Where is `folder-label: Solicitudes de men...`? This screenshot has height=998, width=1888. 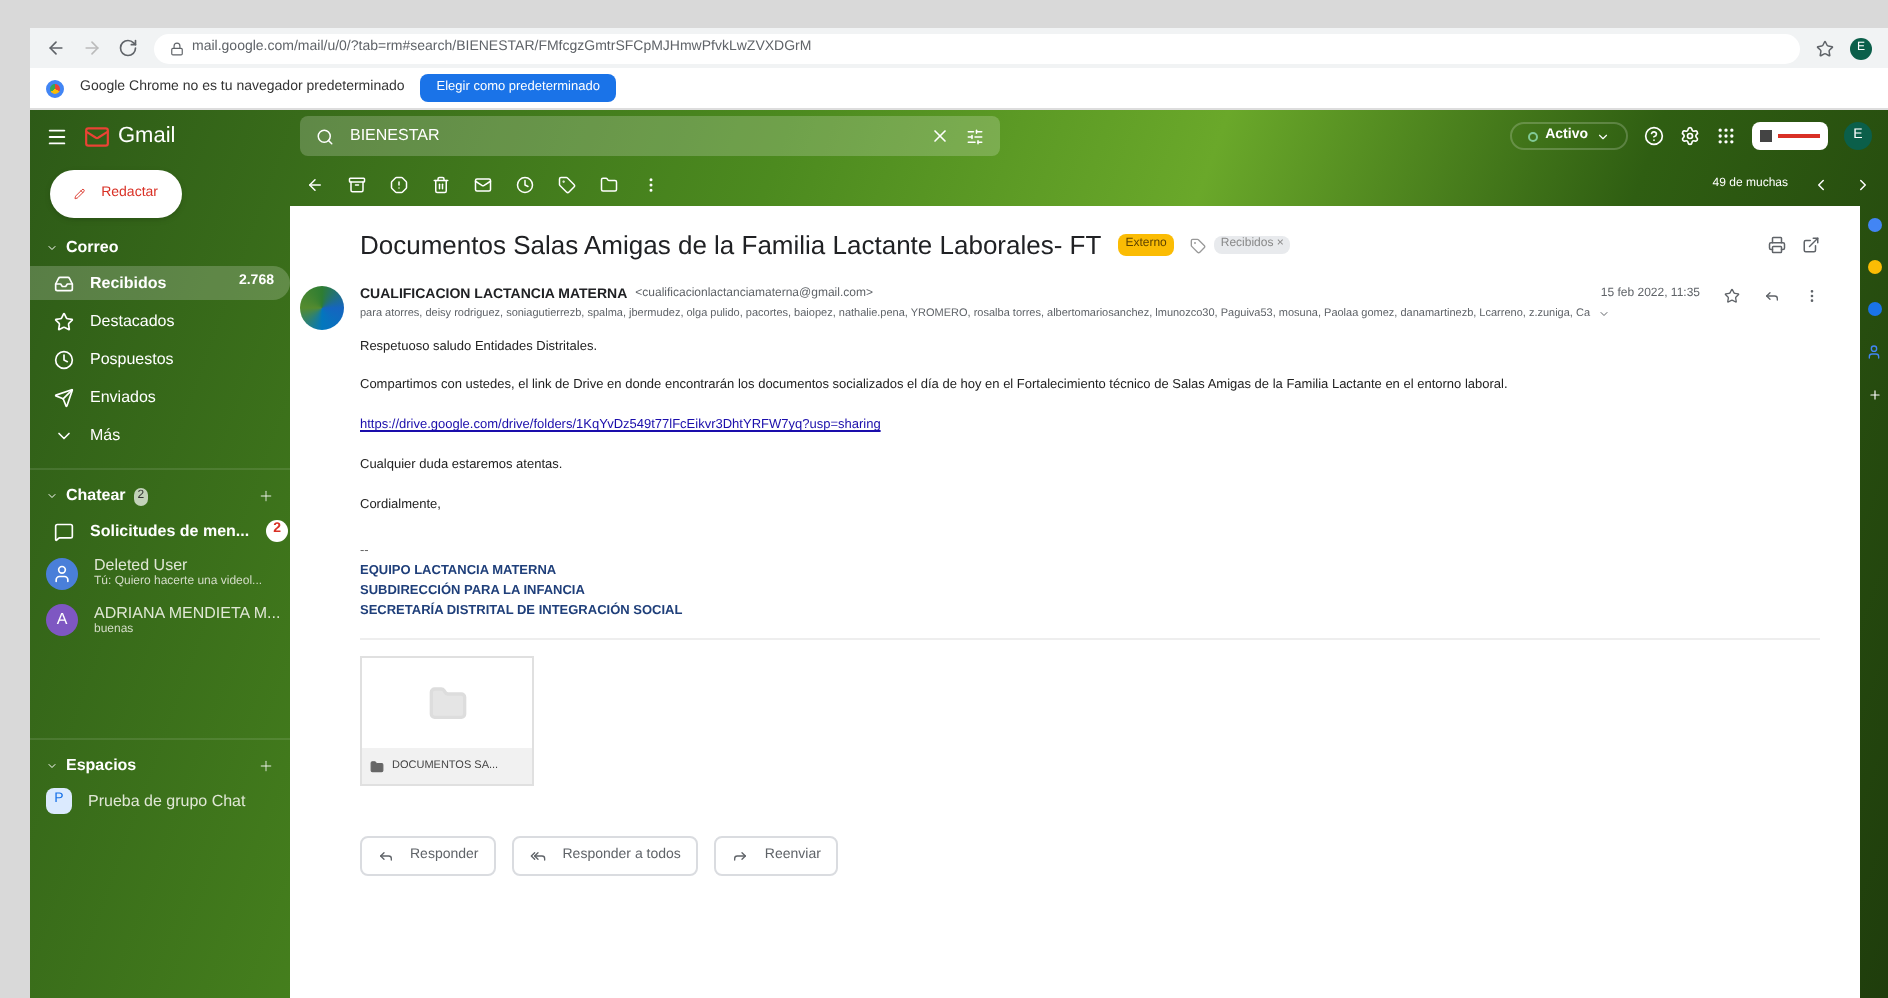 folder-label: Solicitudes de men... is located at coordinates (170, 531).